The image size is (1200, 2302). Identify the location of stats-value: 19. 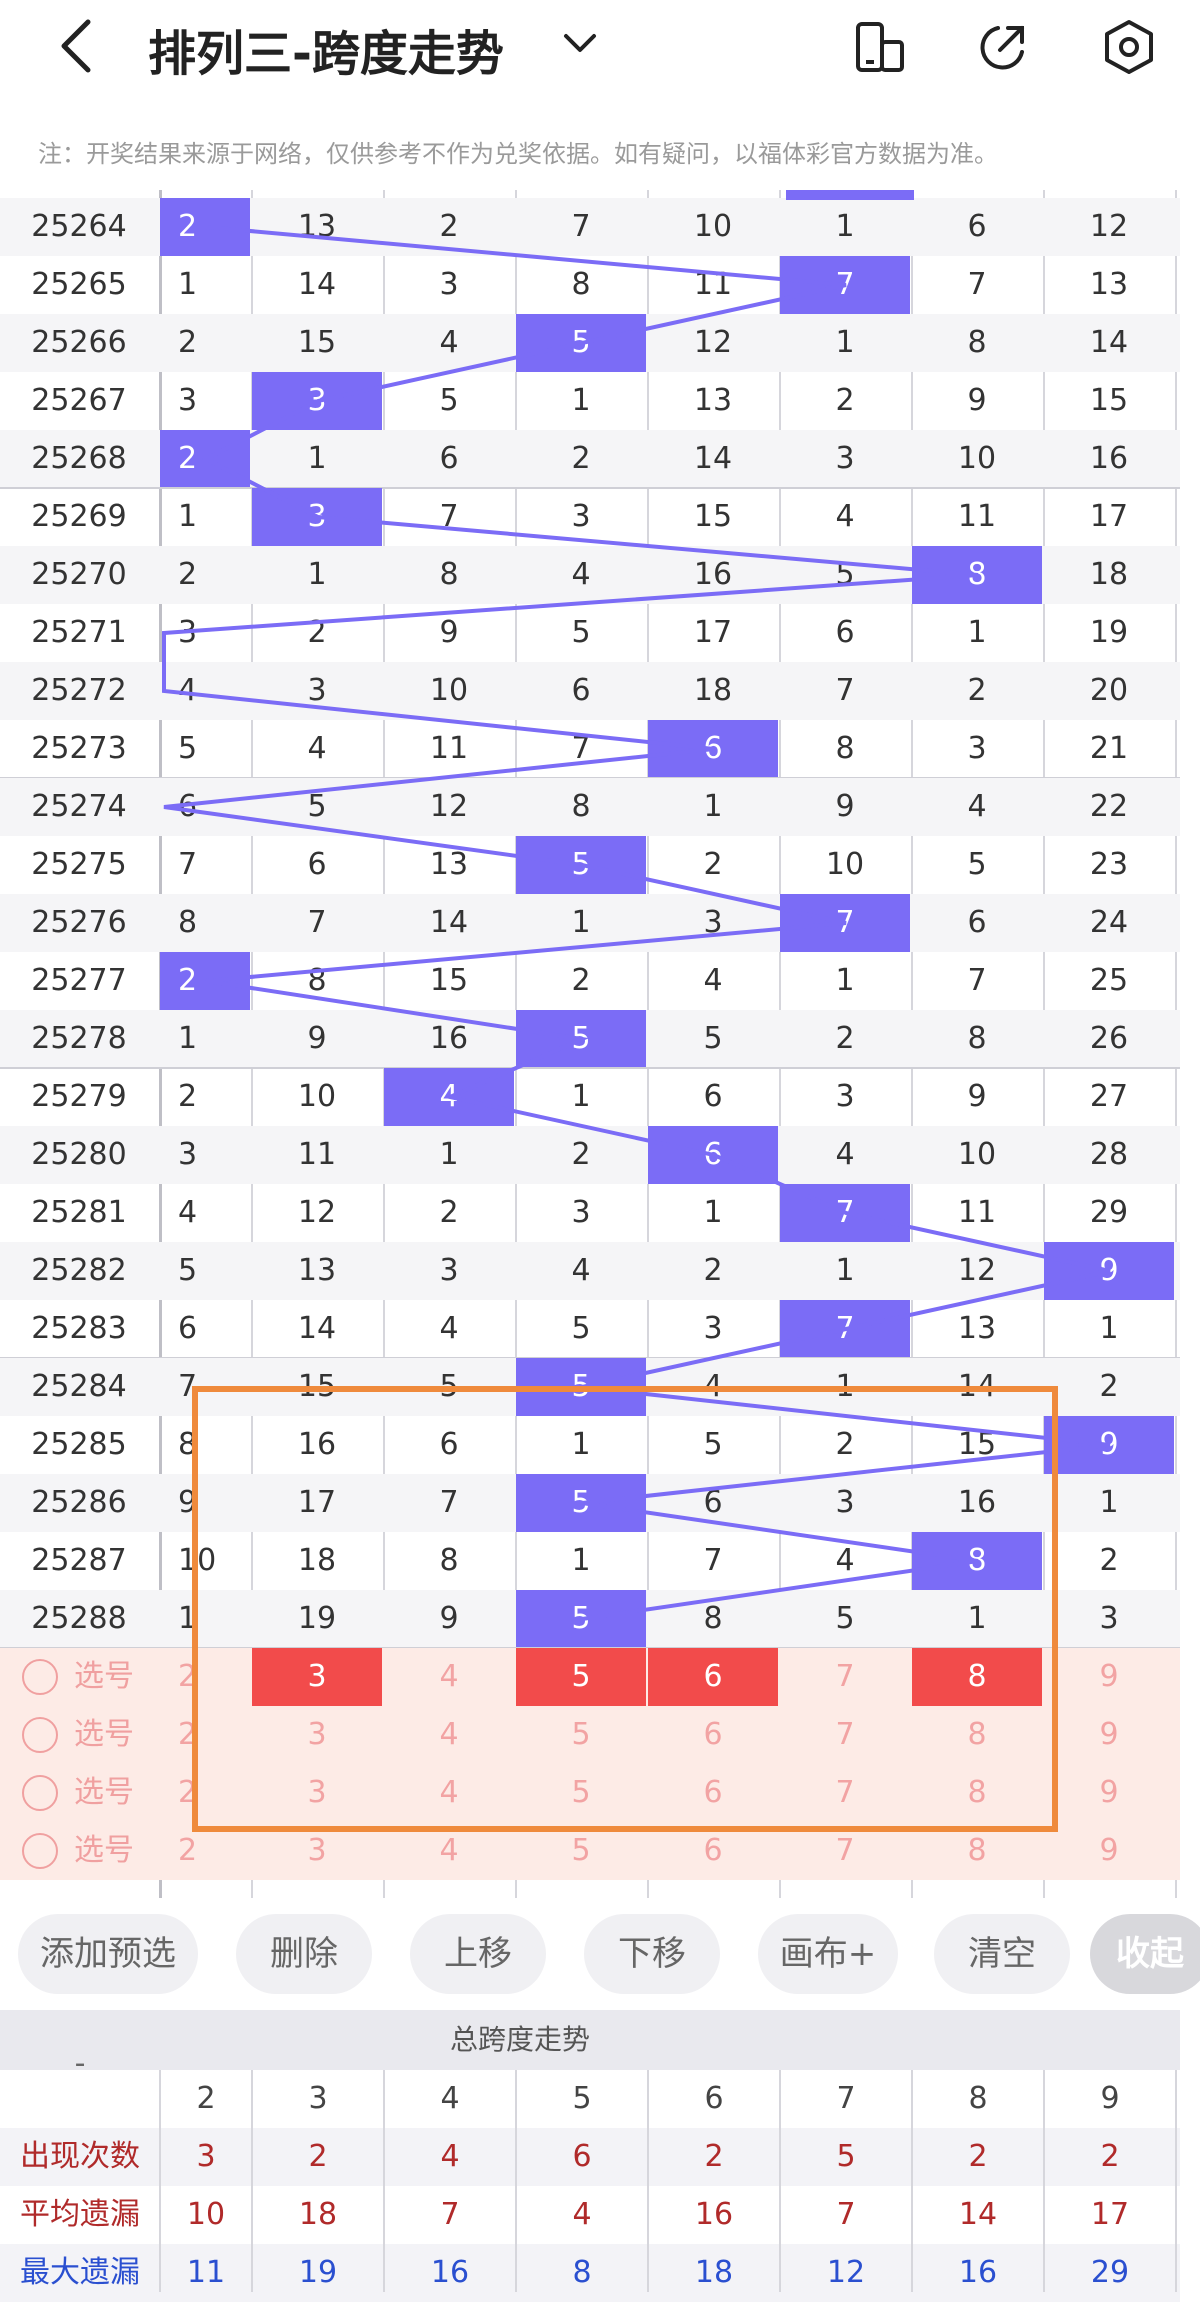
(318, 2272).